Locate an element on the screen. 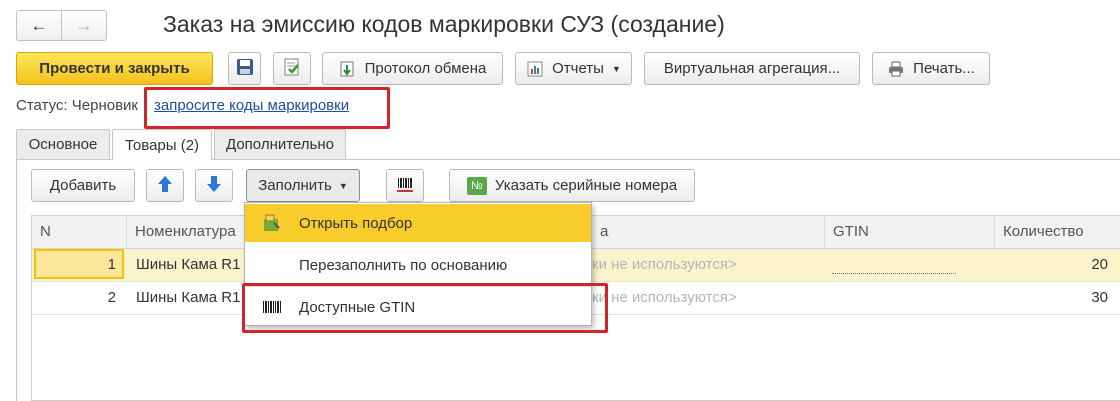 Image resolution: width=1120 pixels, height=401 pixels. number-sign-icon: № is located at coordinates (476, 185).